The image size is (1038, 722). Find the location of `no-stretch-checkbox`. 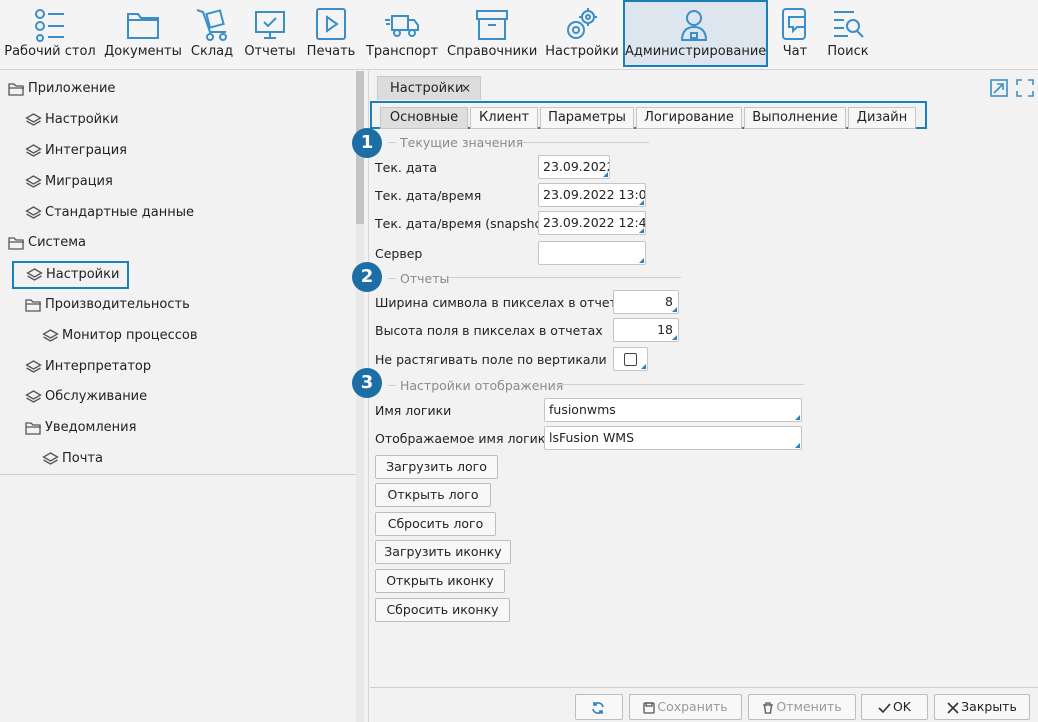

no-stretch-checkbox is located at coordinates (630, 359).